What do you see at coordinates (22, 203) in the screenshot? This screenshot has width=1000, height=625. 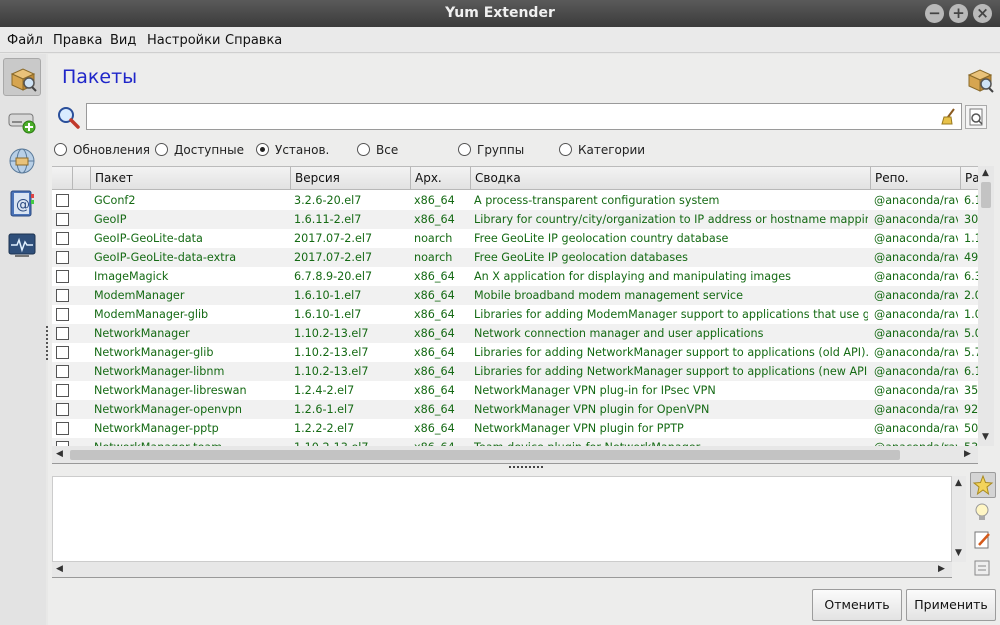 I see `sidebar-contacts-button: @` at bounding box center [22, 203].